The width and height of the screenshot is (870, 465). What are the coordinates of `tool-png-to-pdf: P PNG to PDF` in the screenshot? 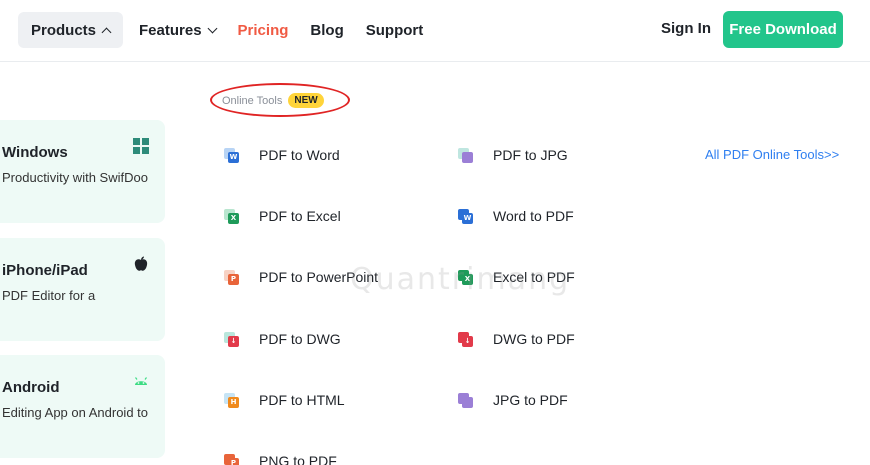 It's located at (280, 459).